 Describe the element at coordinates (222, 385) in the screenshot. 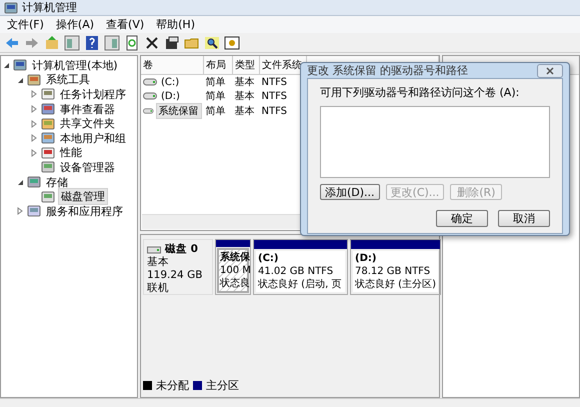

I see `legend-label: 主分区` at that location.